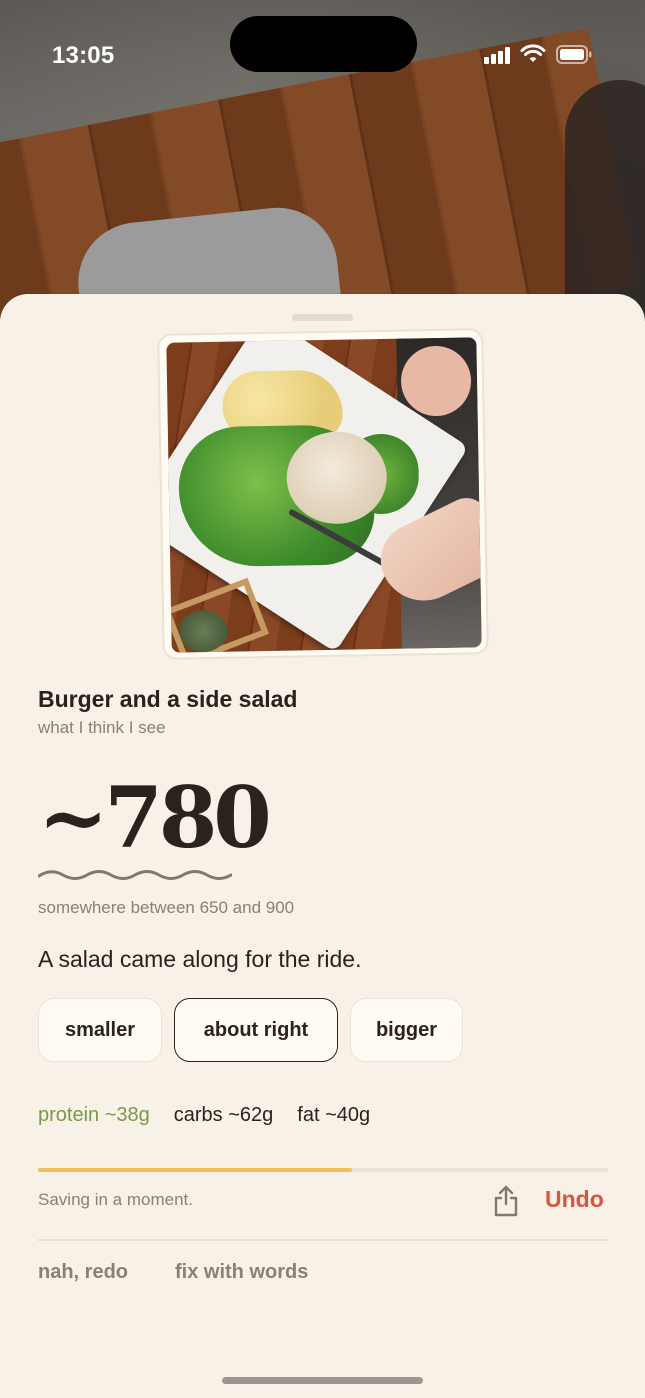  I want to click on portion-bigger-button: bigger, so click(406, 1030).